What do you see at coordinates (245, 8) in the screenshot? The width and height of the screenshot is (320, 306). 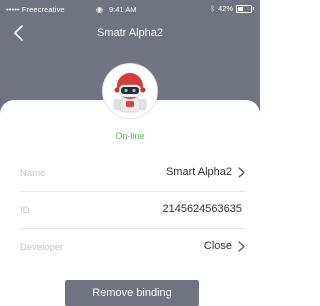 I see `battery-icon` at bounding box center [245, 8].